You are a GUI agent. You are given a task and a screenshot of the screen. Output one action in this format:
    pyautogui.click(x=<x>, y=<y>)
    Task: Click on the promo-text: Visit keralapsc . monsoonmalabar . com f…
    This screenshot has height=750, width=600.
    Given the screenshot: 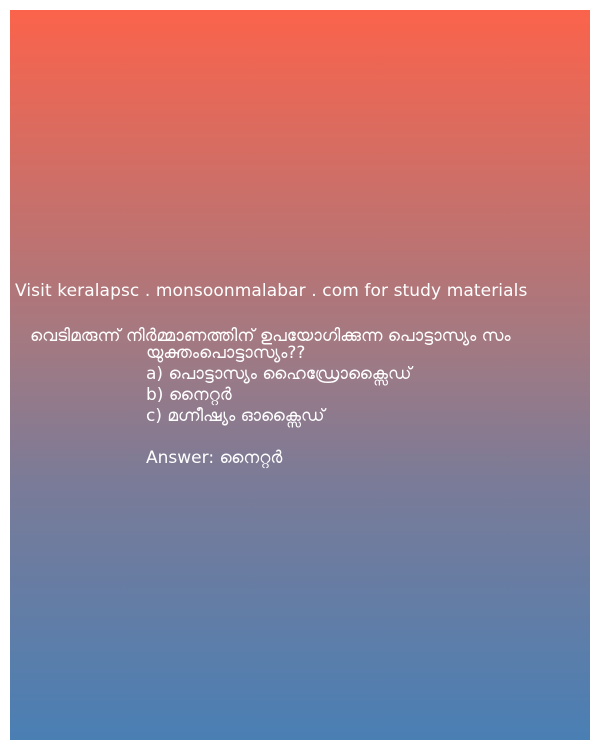 What is the action you would take?
    pyautogui.click(x=271, y=291)
    